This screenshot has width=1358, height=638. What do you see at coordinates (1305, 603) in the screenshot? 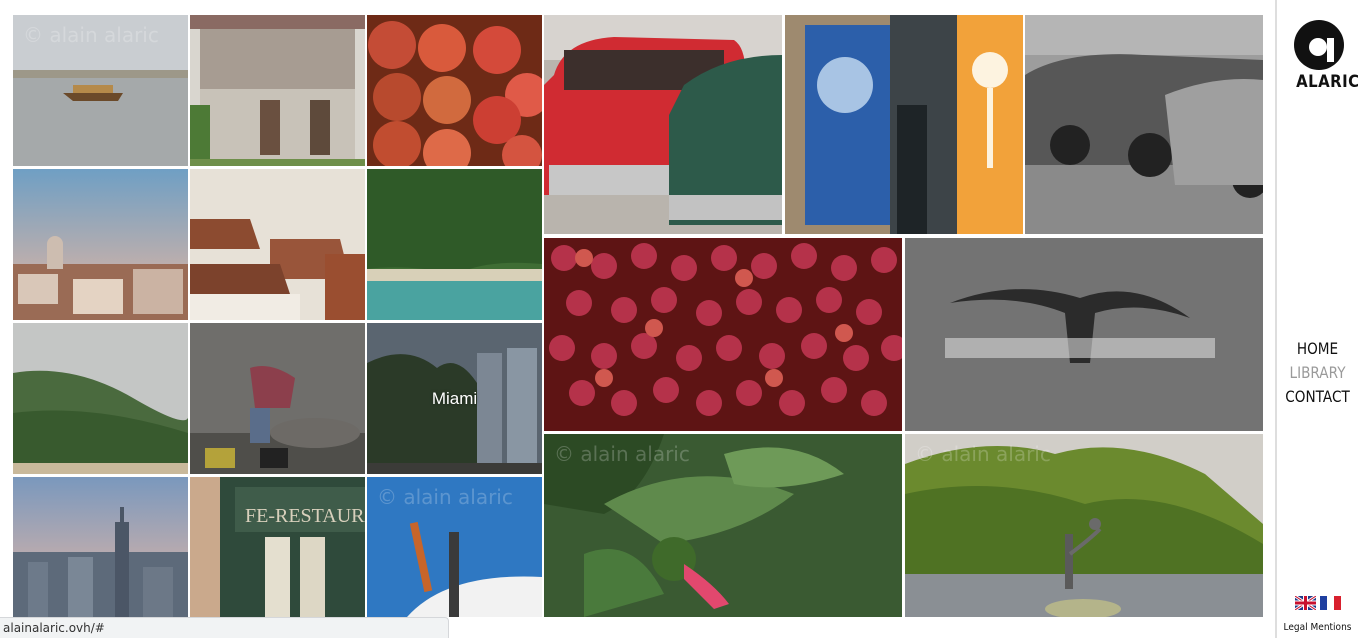
I see `english-flag-icon` at bounding box center [1305, 603].